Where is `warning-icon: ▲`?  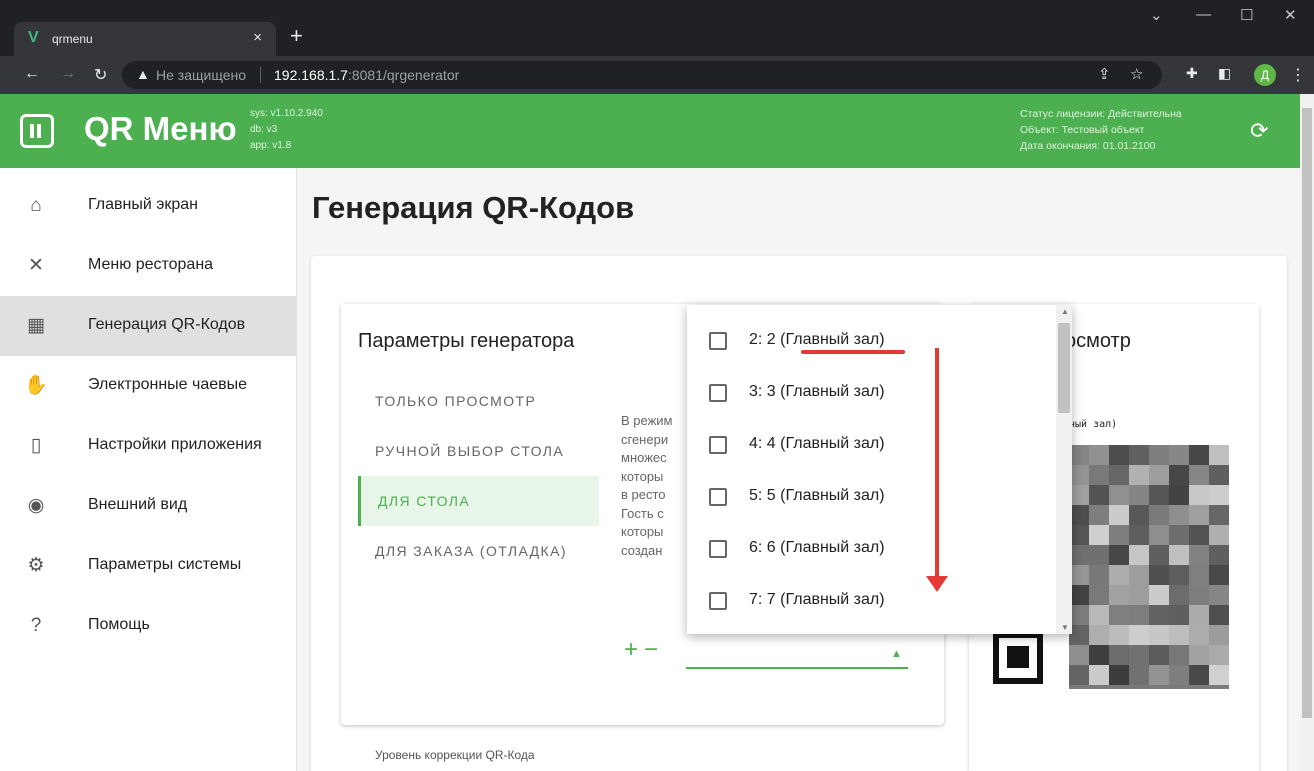
warning-icon: ▲ is located at coordinates (143, 74).